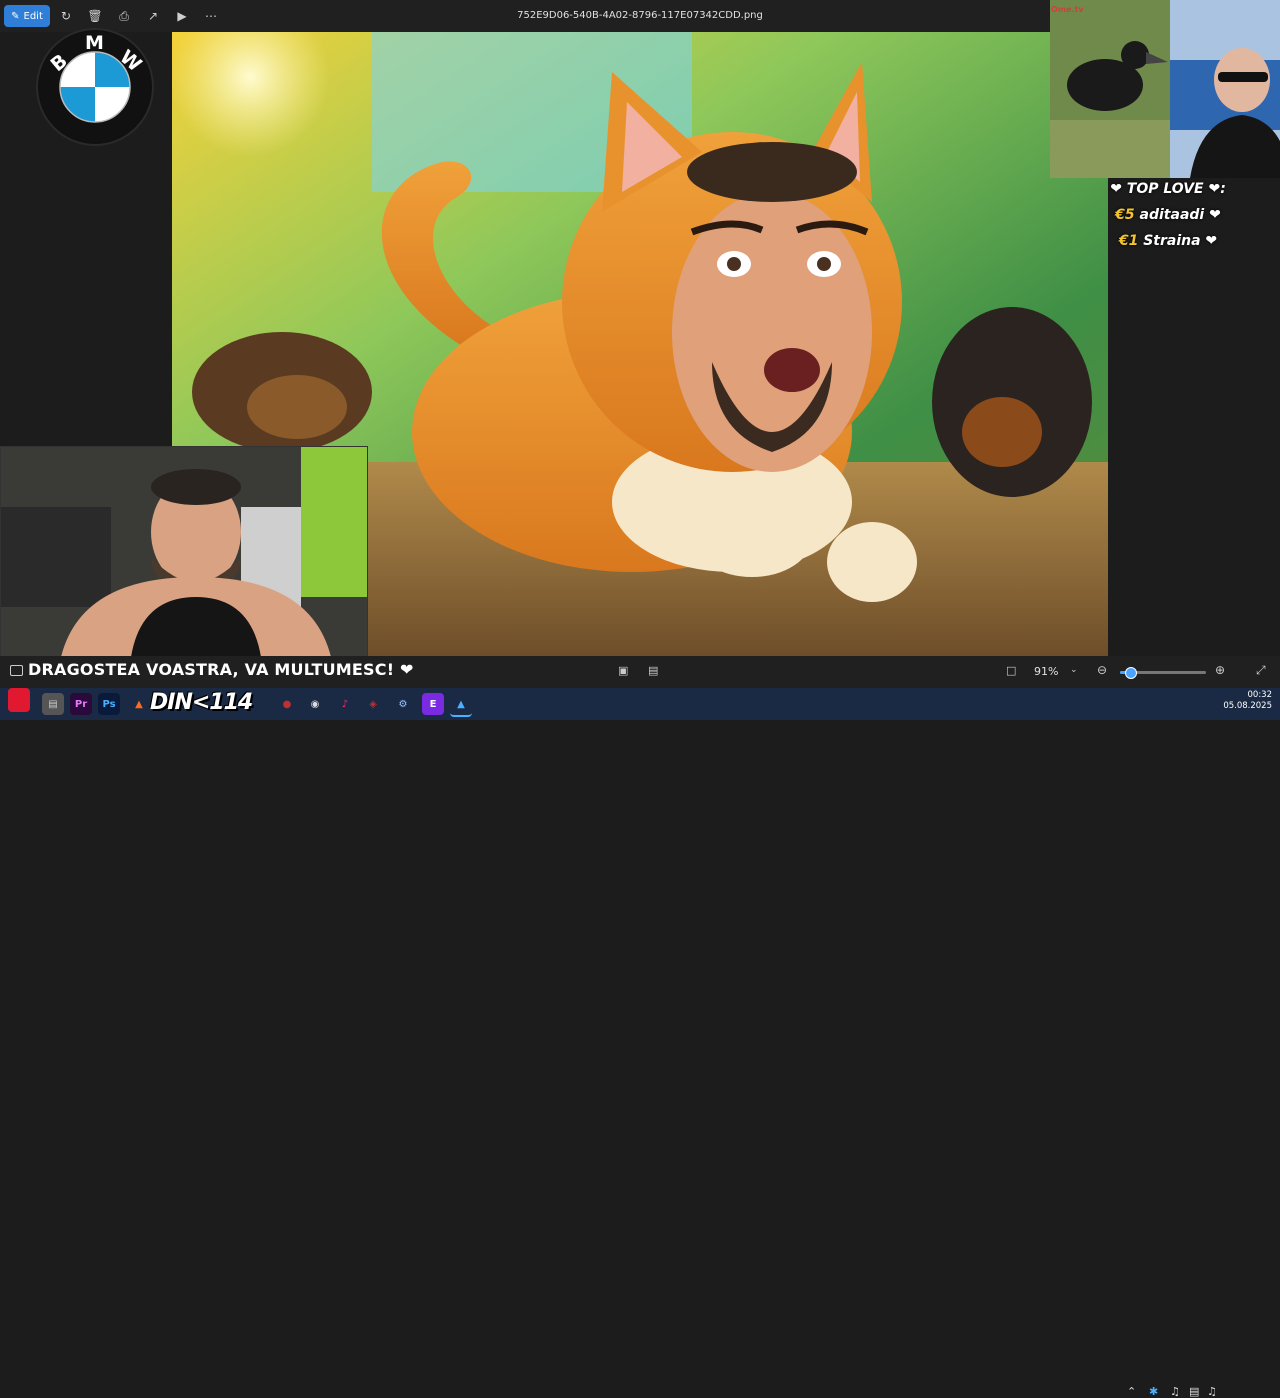  I want to click on overlay-red-block, so click(19, 700).